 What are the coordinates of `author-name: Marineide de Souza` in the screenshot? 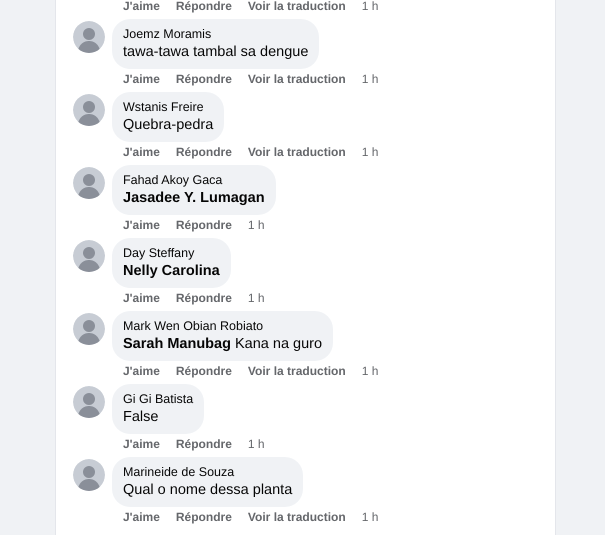 It's located at (207, 472).